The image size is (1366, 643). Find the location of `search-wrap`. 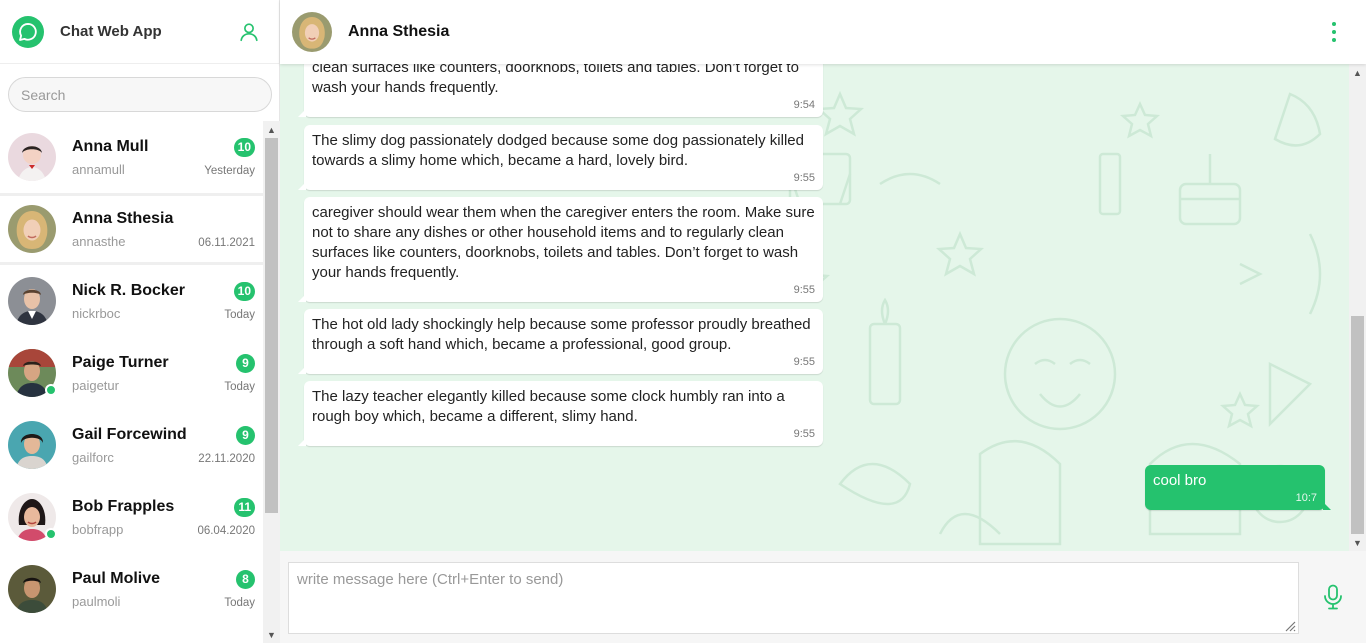

search-wrap is located at coordinates (139, 93).